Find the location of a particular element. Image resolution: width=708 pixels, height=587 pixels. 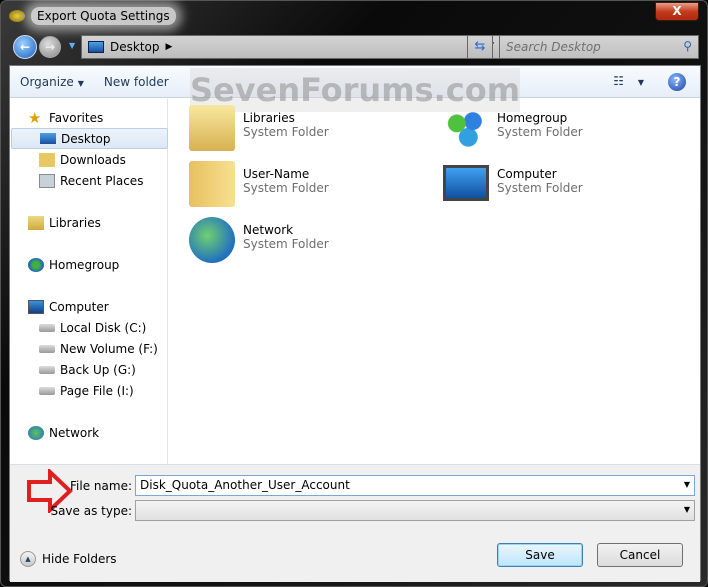

sidebar-item-downloads: Downloads is located at coordinates (103, 159).